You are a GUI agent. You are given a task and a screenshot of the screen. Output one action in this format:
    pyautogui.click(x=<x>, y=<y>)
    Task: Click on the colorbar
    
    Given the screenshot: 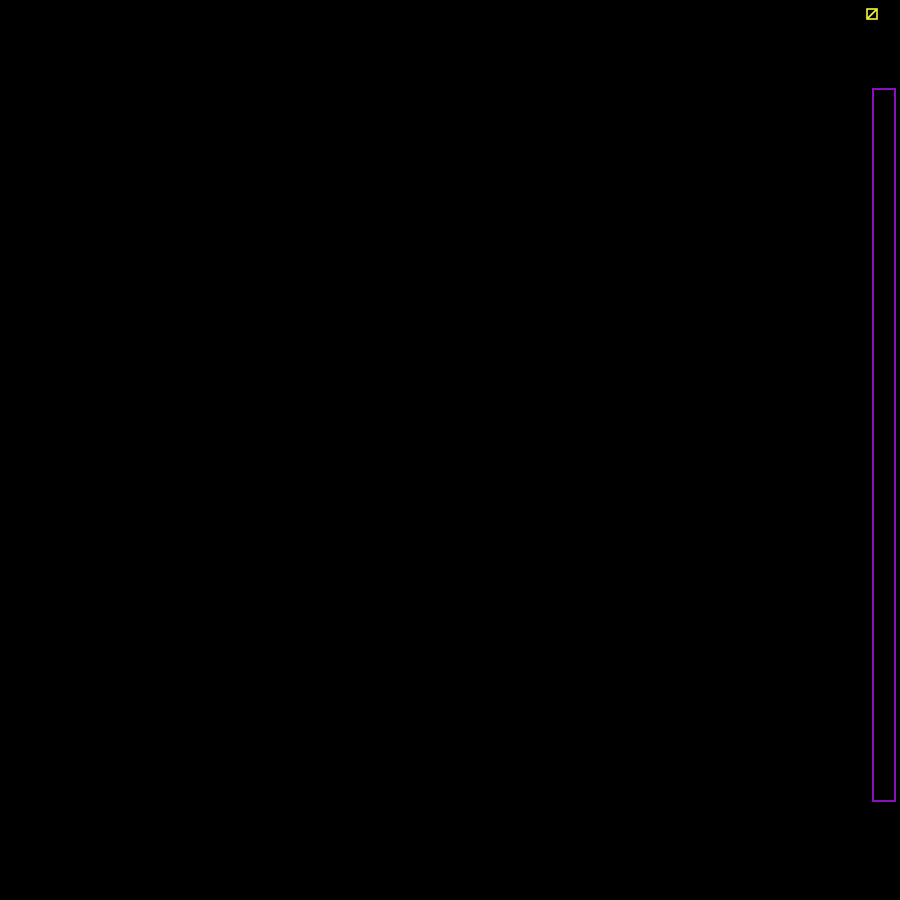 What is the action you would take?
    pyautogui.click(x=884, y=445)
    